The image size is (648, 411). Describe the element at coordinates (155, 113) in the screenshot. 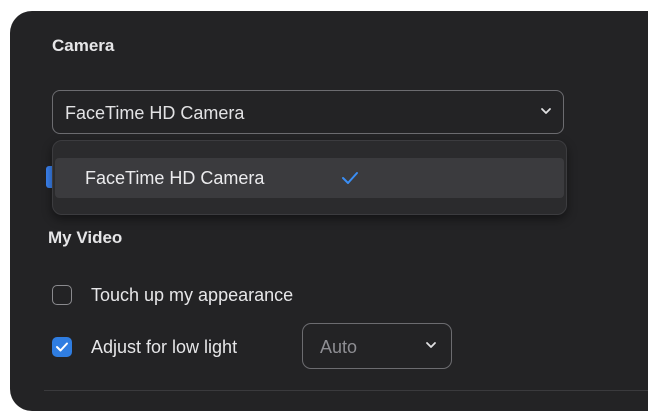

I see `camera-select-value: FaceTime HD Camera` at that location.